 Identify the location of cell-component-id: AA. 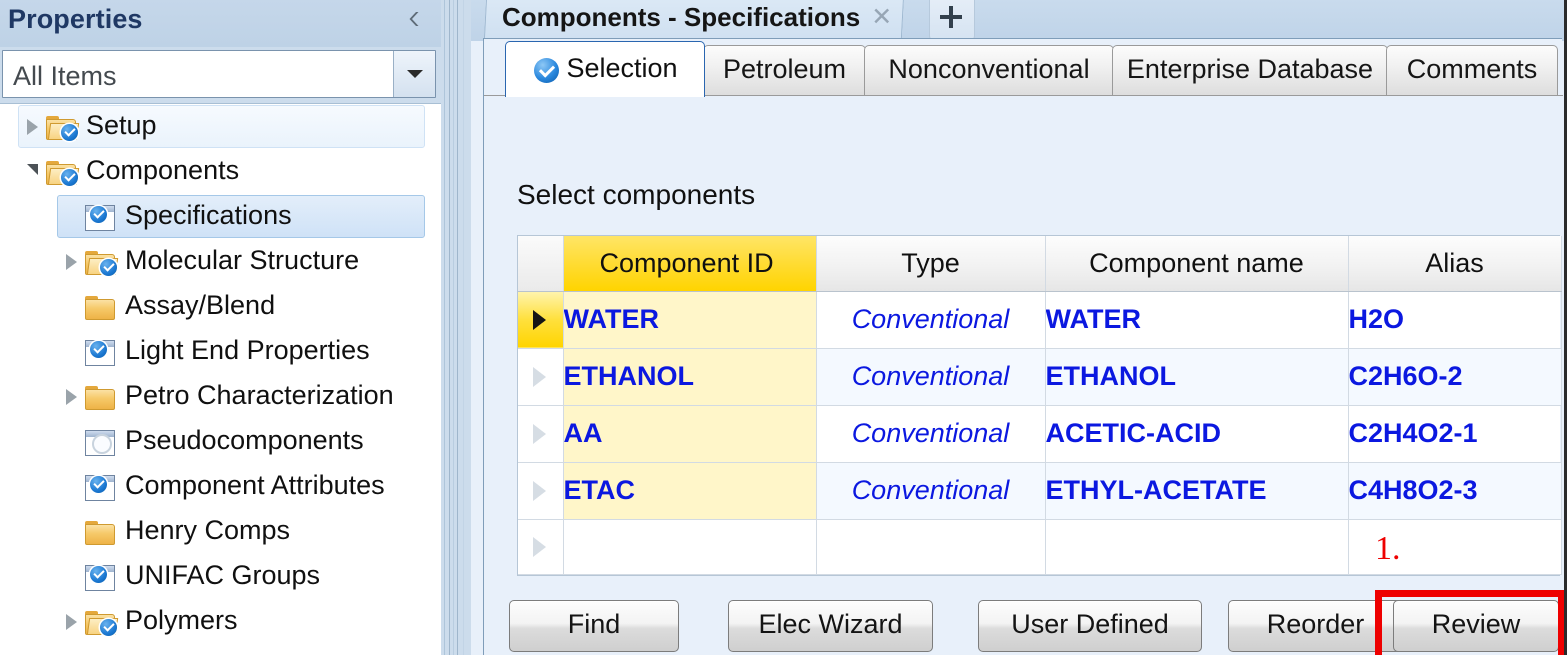
(690, 434).